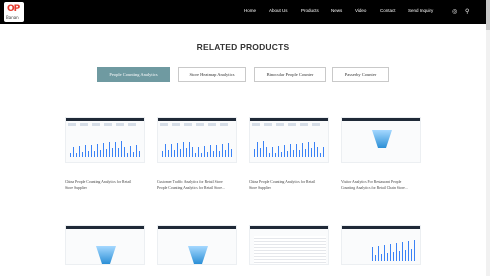 This screenshot has height=276, width=490. What do you see at coordinates (250, 10) in the screenshot?
I see `nav-home: Home` at bounding box center [250, 10].